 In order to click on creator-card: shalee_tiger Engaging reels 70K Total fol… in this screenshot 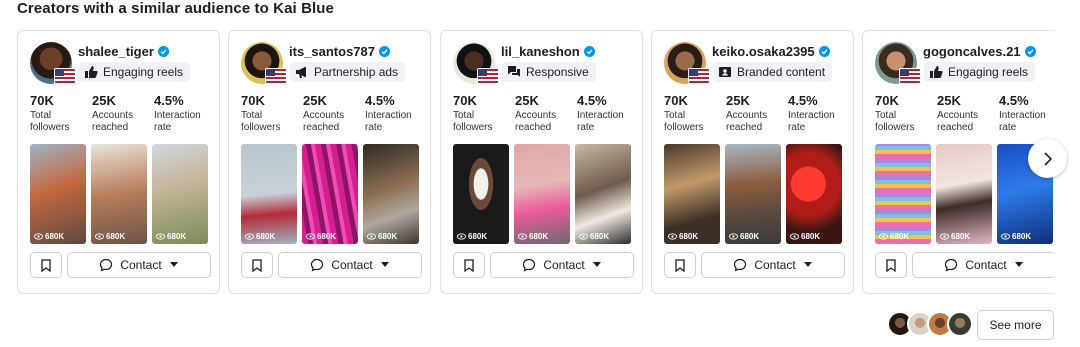, I will do `click(118, 162)`.